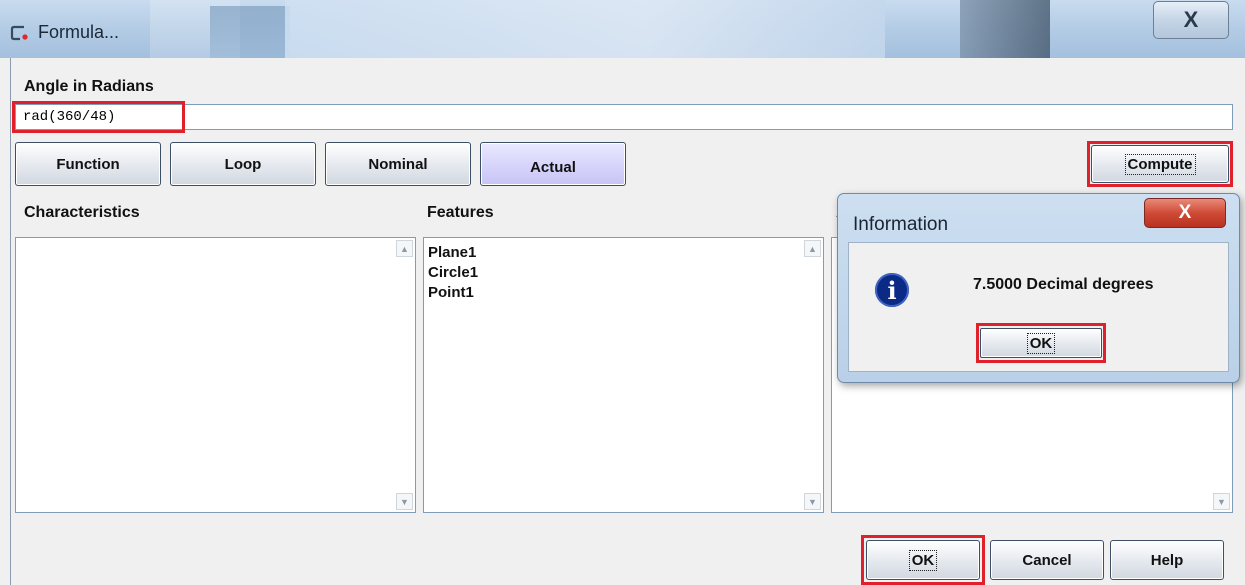  I want to click on function-button: Function, so click(88, 164).